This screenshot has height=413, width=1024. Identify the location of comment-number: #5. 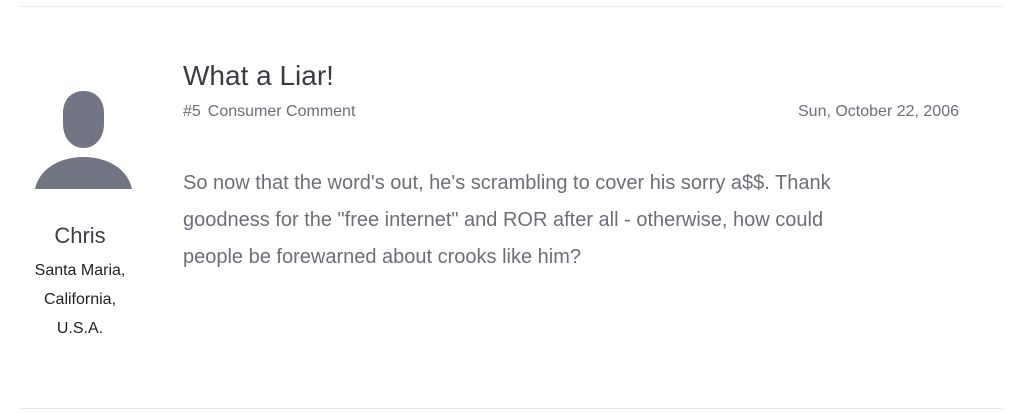
(192, 111).